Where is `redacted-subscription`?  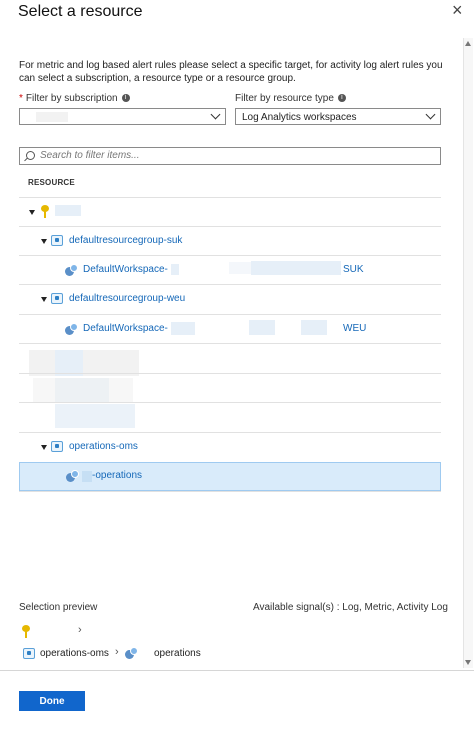
redacted-subscription is located at coordinates (52, 117).